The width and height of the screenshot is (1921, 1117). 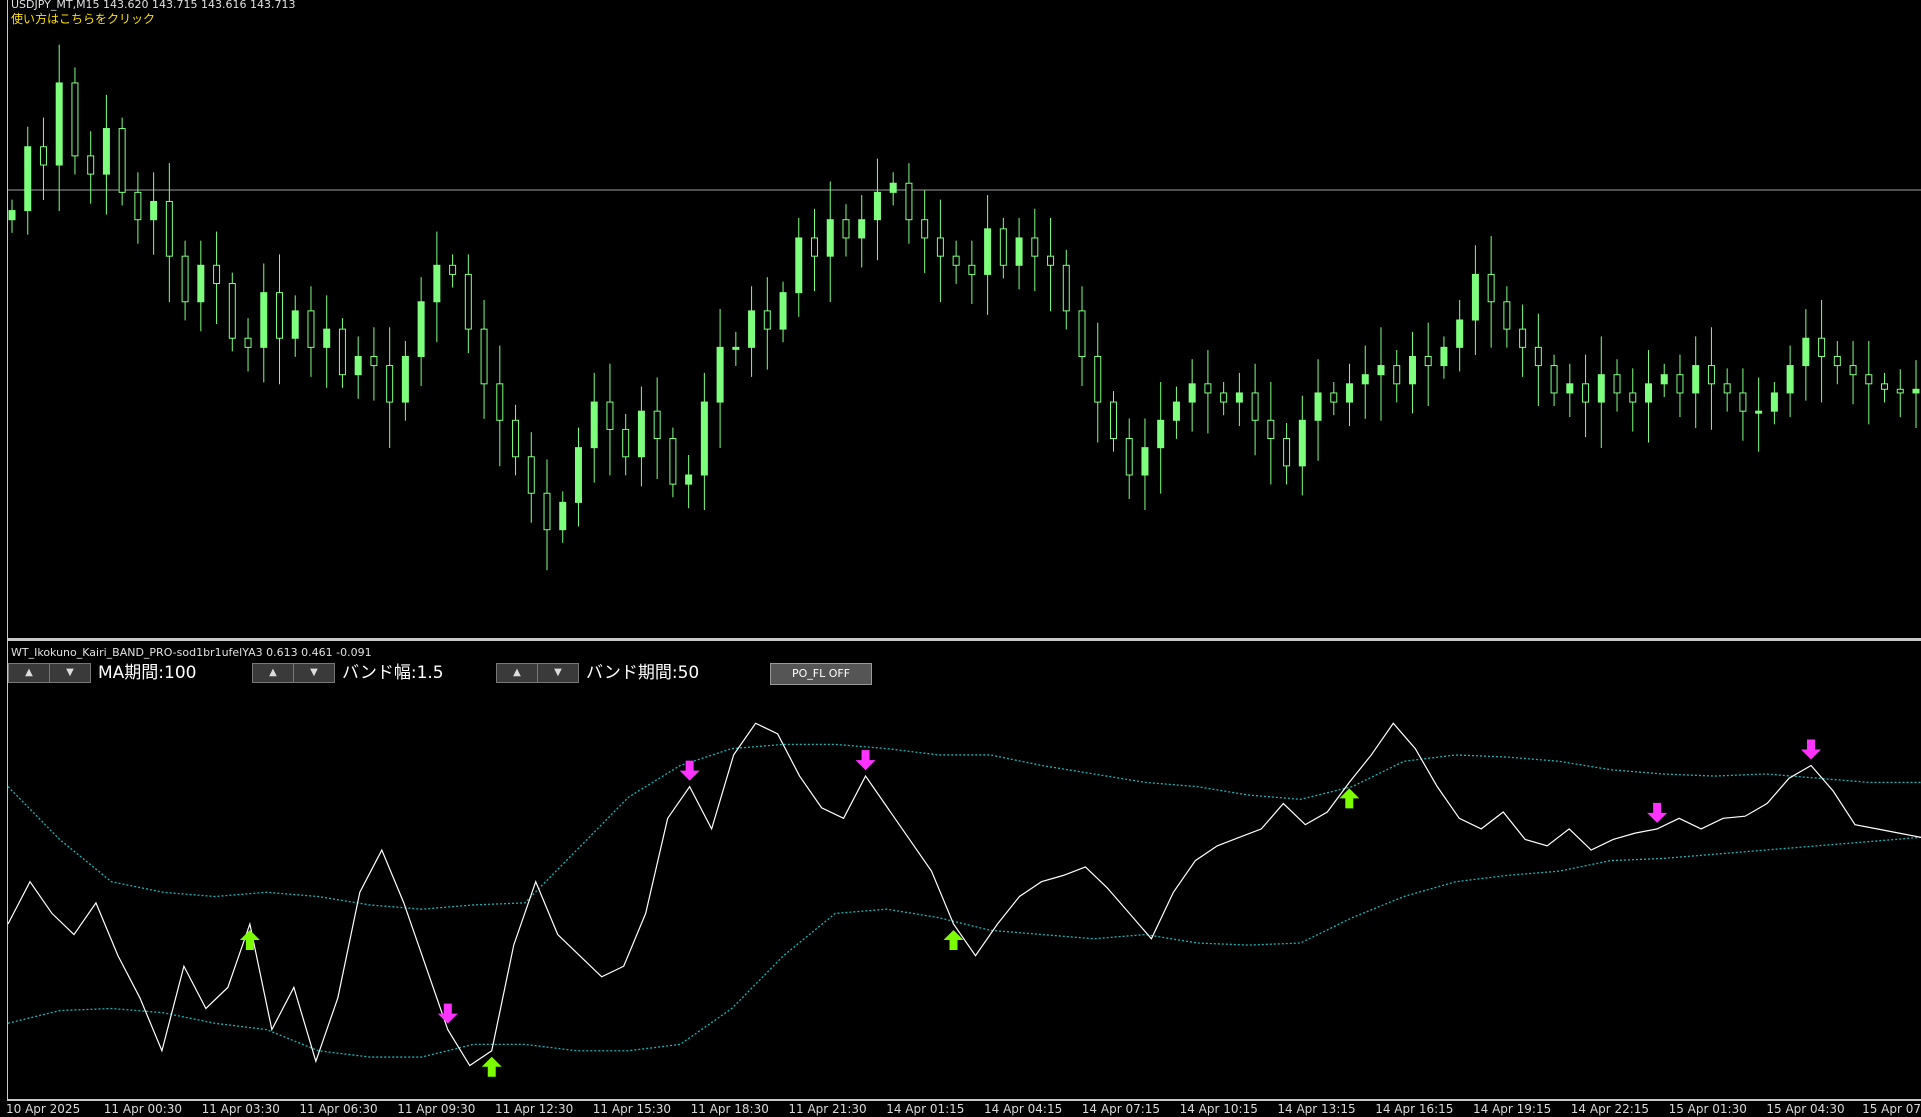 What do you see at coordinates (1121, 1109) in the screenshot?
I see `time-axis-label: 14 Apr 07:15` at bounding box center [1121, 1109].